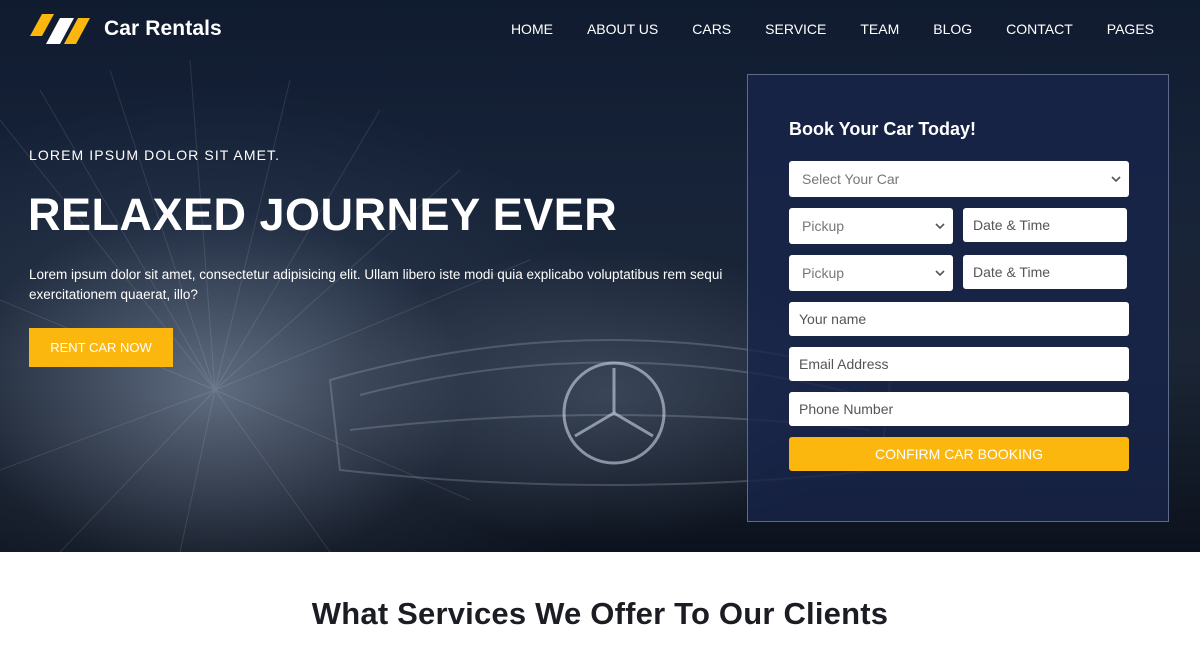 This screenshot has width=1200, height=650. I want to click on hero-title: RELAXED JOURNEY EVER, so click(323, 214).